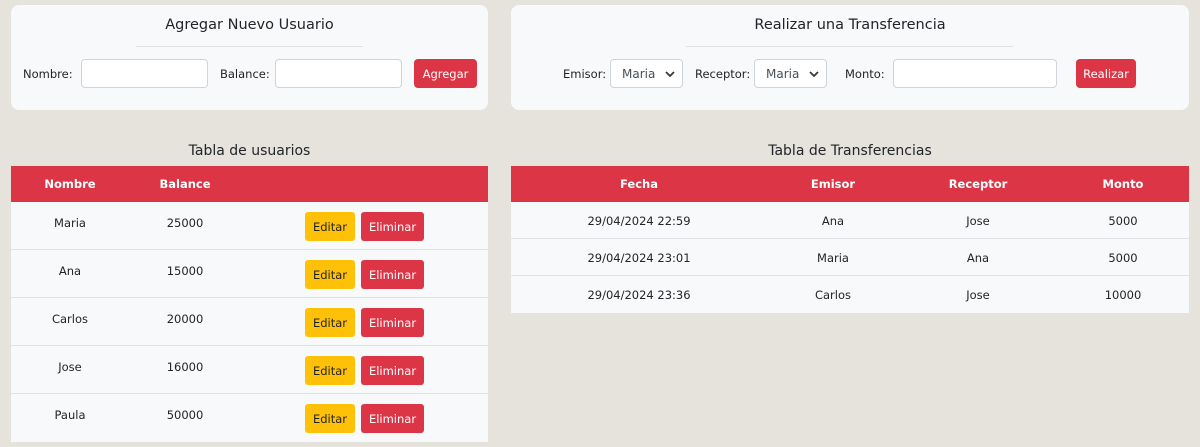 The height and width of the screenshot is (447, 1200). What do you see at coordinates (245, 74) in the screenshot?
I see `balance-label: Balance:` at bounding box center [245, 74].